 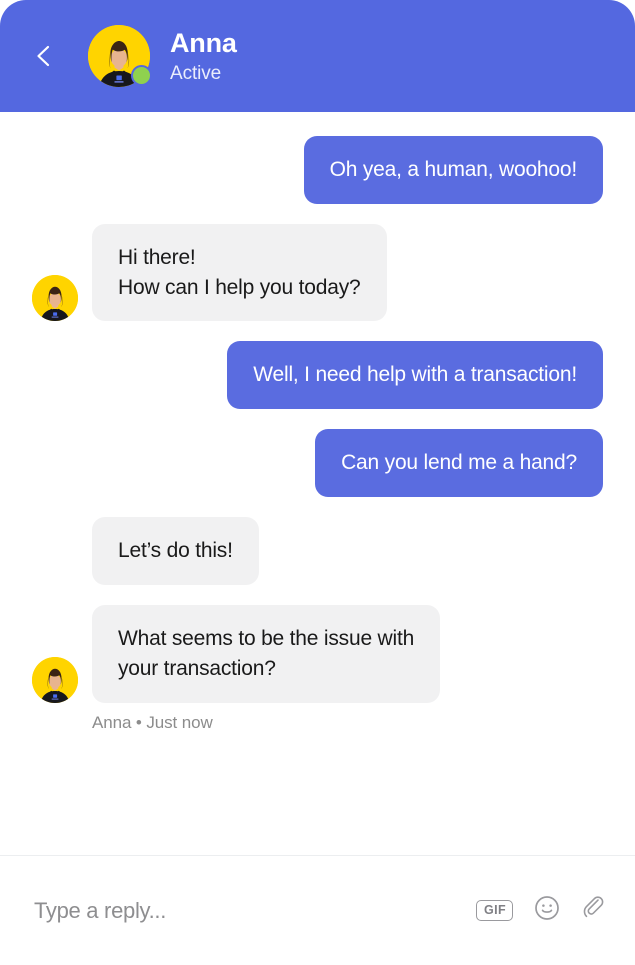 What do you see at coordinates (317, 551) in the screenshot?
I see `message-row: Let’s do this!` at bounding box center [317, 551].